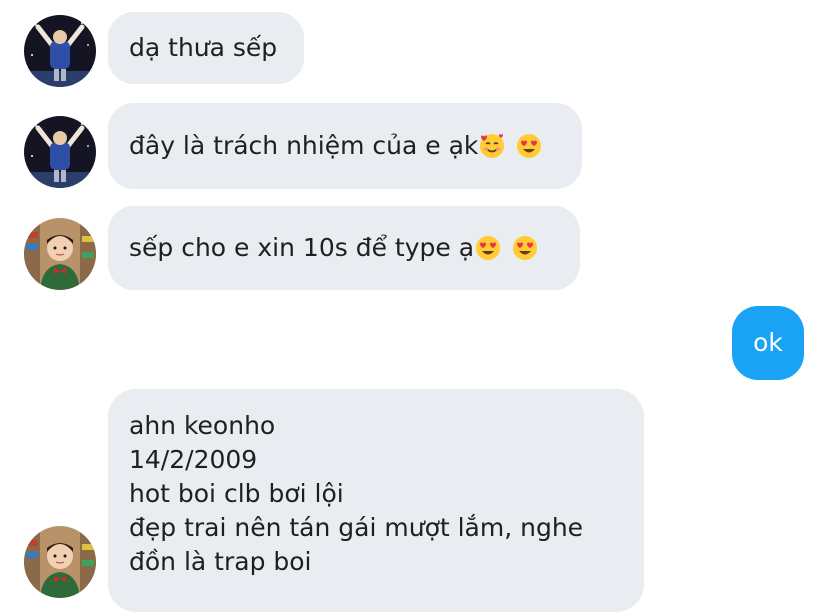 The height and width of the screenshot is (612, 828). I want to click on message-line: 14/2/2009, so click(193, 459).